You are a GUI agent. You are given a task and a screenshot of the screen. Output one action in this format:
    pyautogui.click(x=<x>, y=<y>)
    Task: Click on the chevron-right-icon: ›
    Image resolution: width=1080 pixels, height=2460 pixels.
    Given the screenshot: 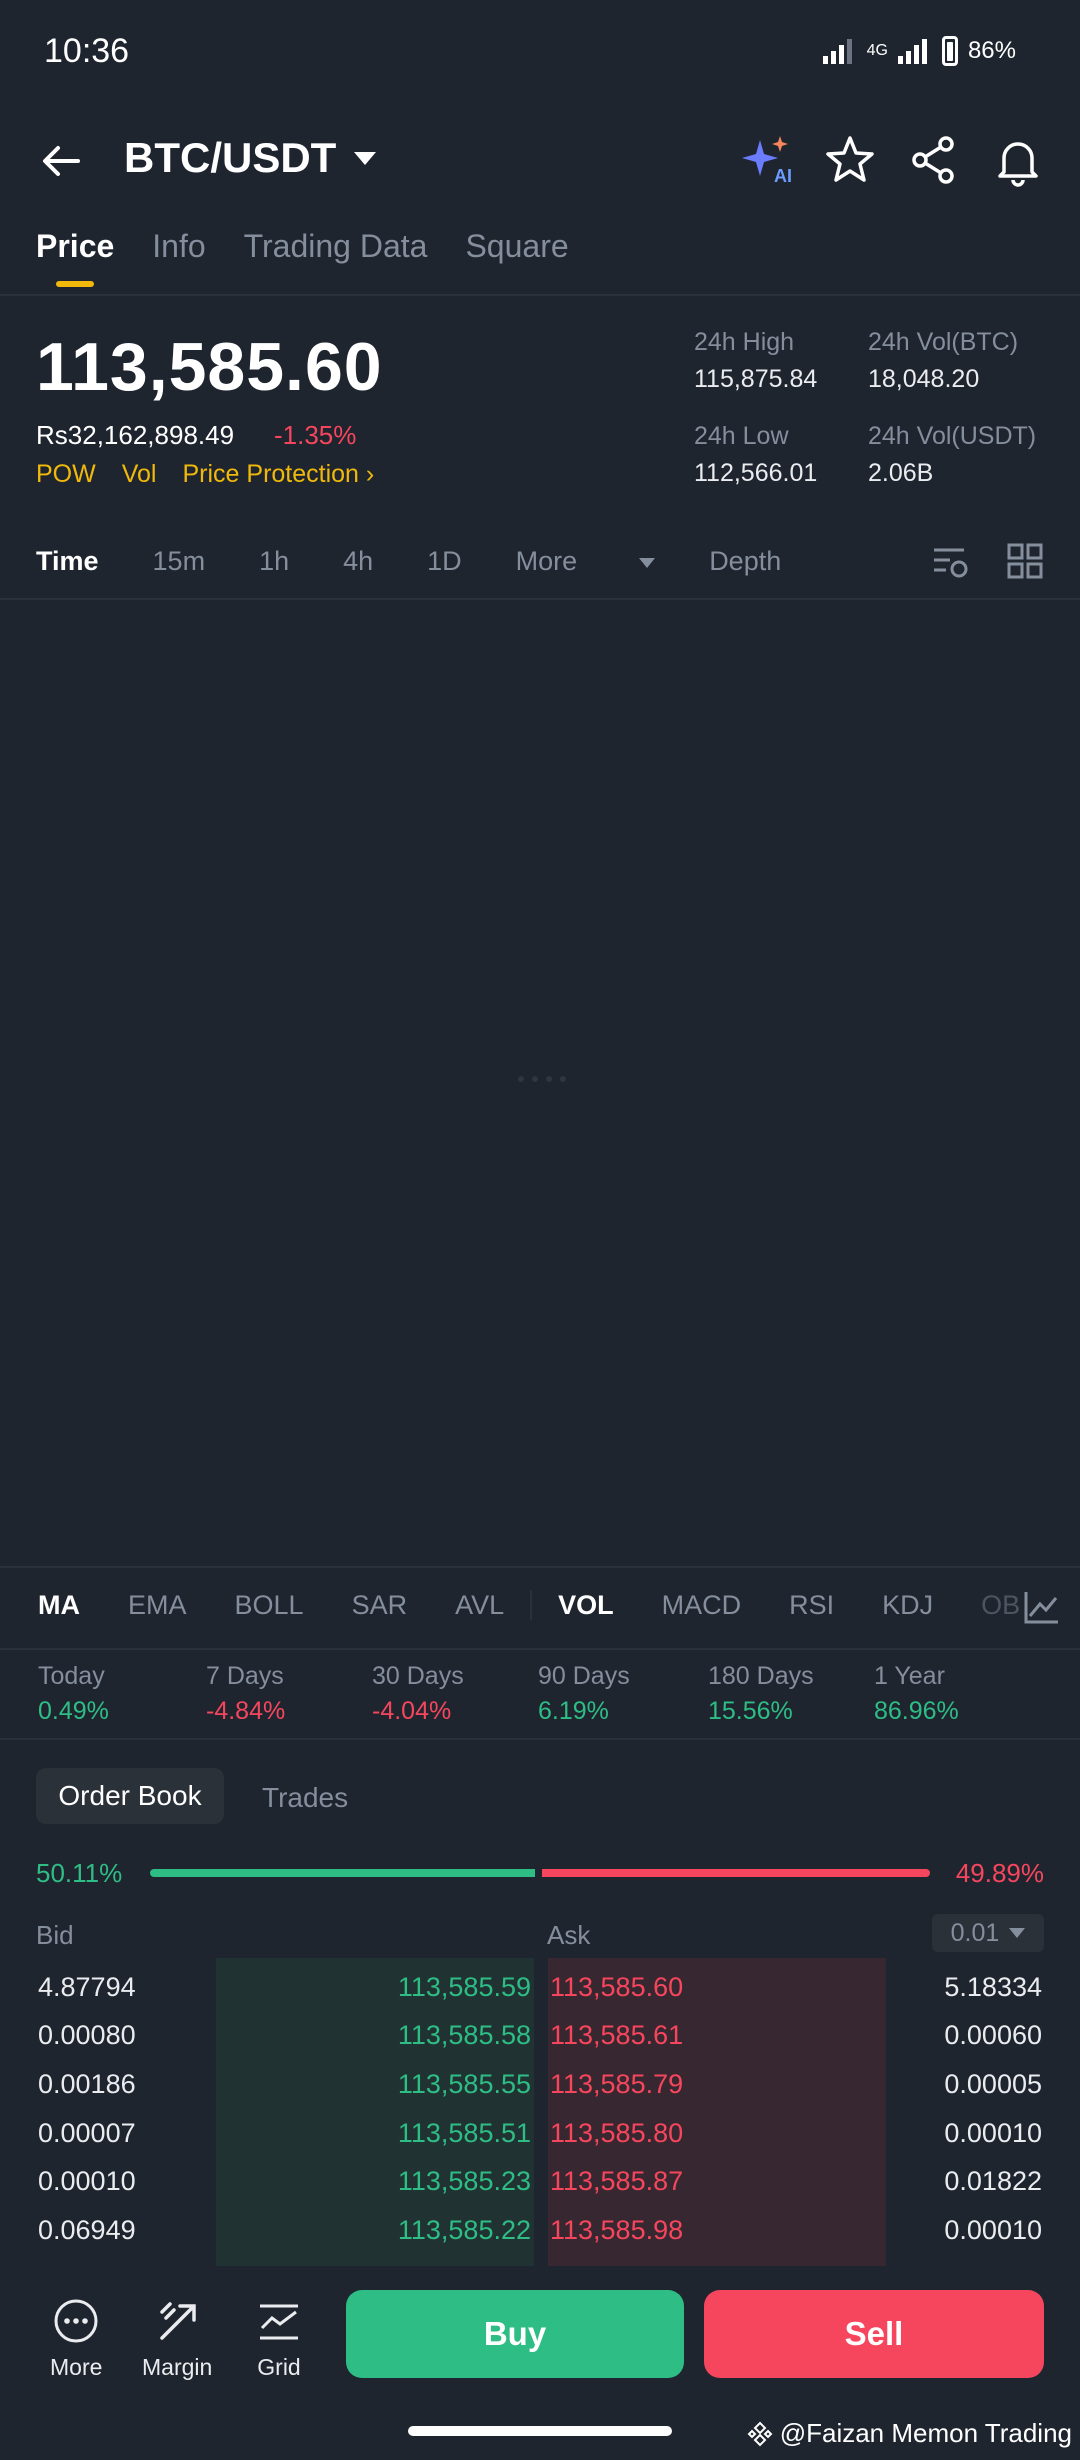 What is the action you would take?
    pyautogui.click(x=370, y=474)
    